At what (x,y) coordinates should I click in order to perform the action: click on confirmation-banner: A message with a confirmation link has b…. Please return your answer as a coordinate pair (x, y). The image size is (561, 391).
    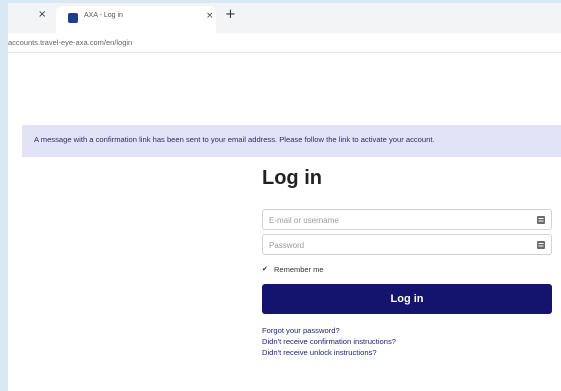
    Looking at the image, I should click on (291, 141).